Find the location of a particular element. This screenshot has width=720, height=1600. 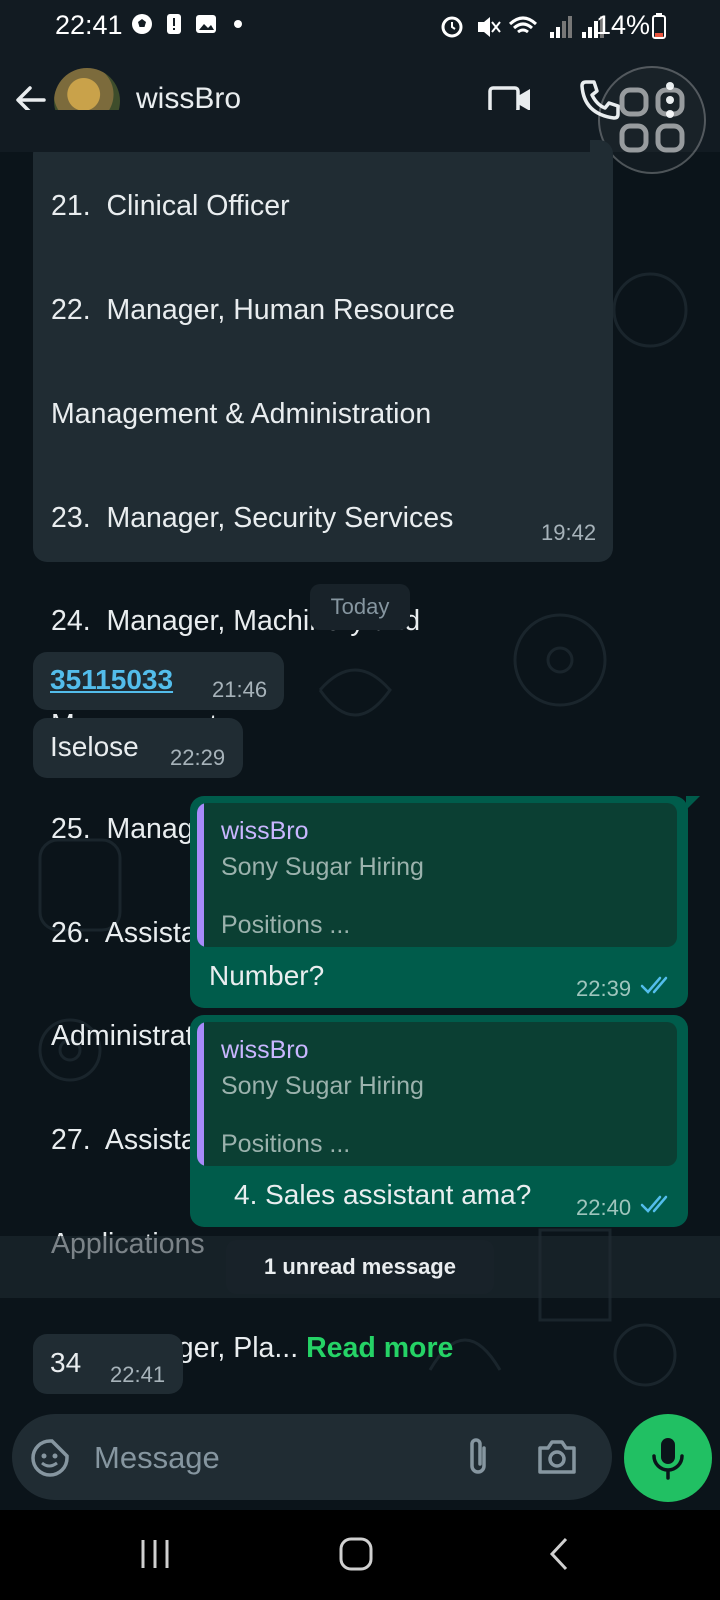

message-input is located at coordinates (264, 1458).